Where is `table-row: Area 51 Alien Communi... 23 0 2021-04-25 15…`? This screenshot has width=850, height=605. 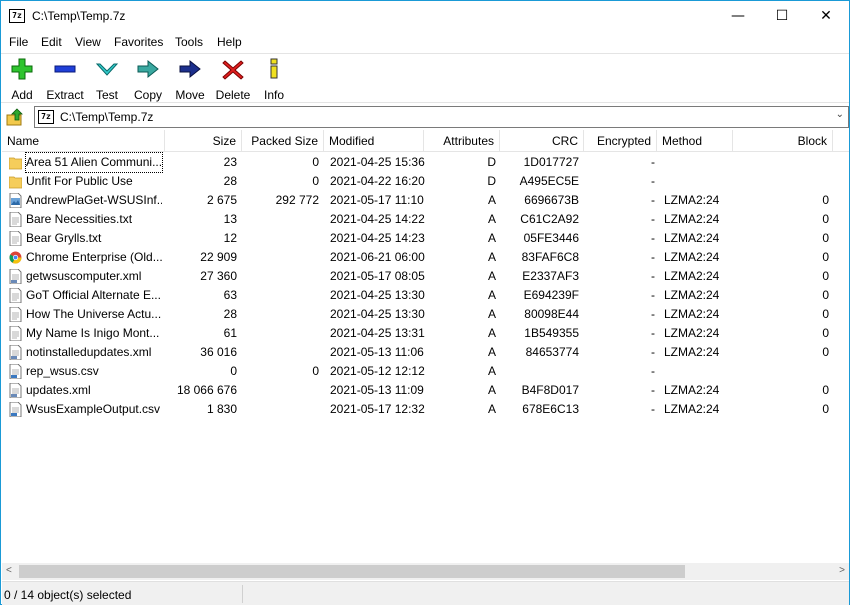 table-row: Area 51 Alien Communi... 23 0 2021-04-25 15… is located at coordinates (425, 162).